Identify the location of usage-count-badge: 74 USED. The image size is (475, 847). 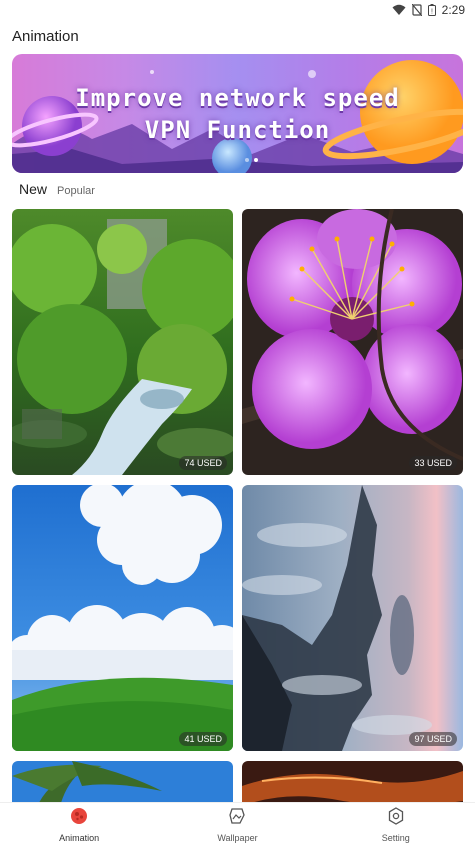
(203, 463).